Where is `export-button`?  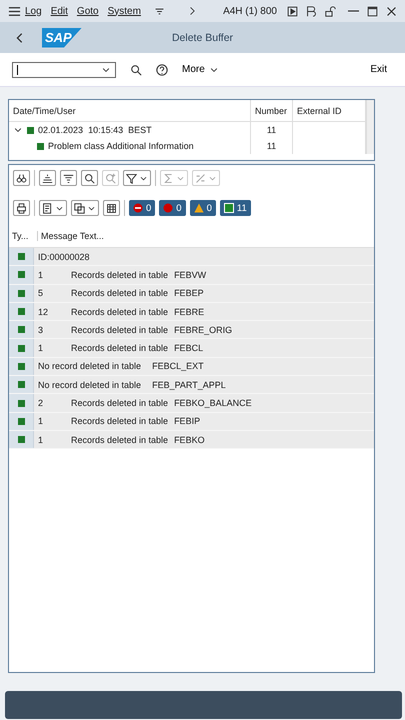
export-button is located at coordinates (85, 208).